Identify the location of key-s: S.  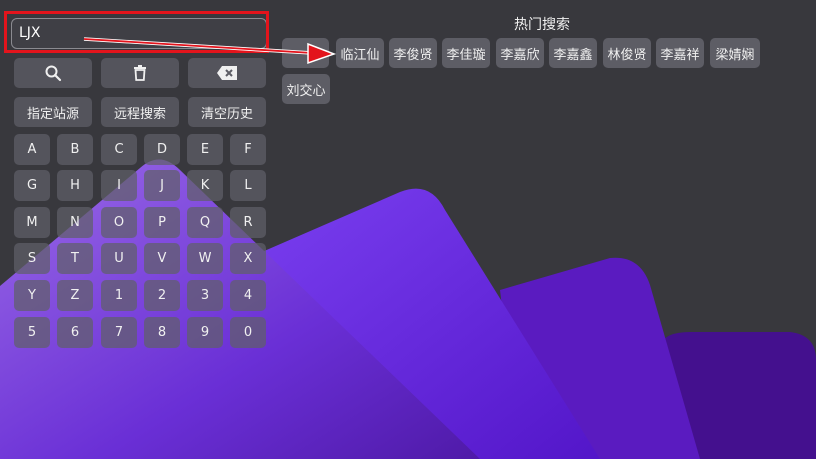
(32, 258).